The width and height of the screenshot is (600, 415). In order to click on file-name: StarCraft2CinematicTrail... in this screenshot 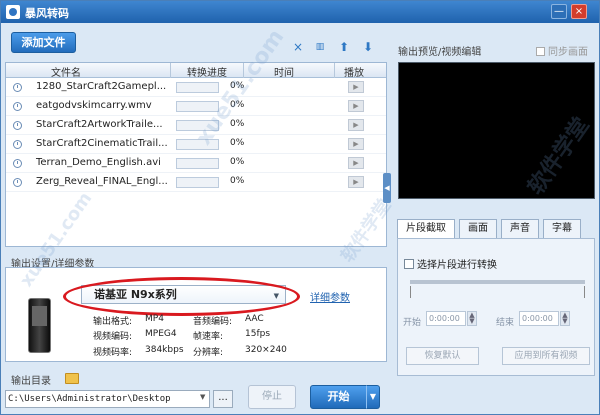, I will do `click(102, 143)`.